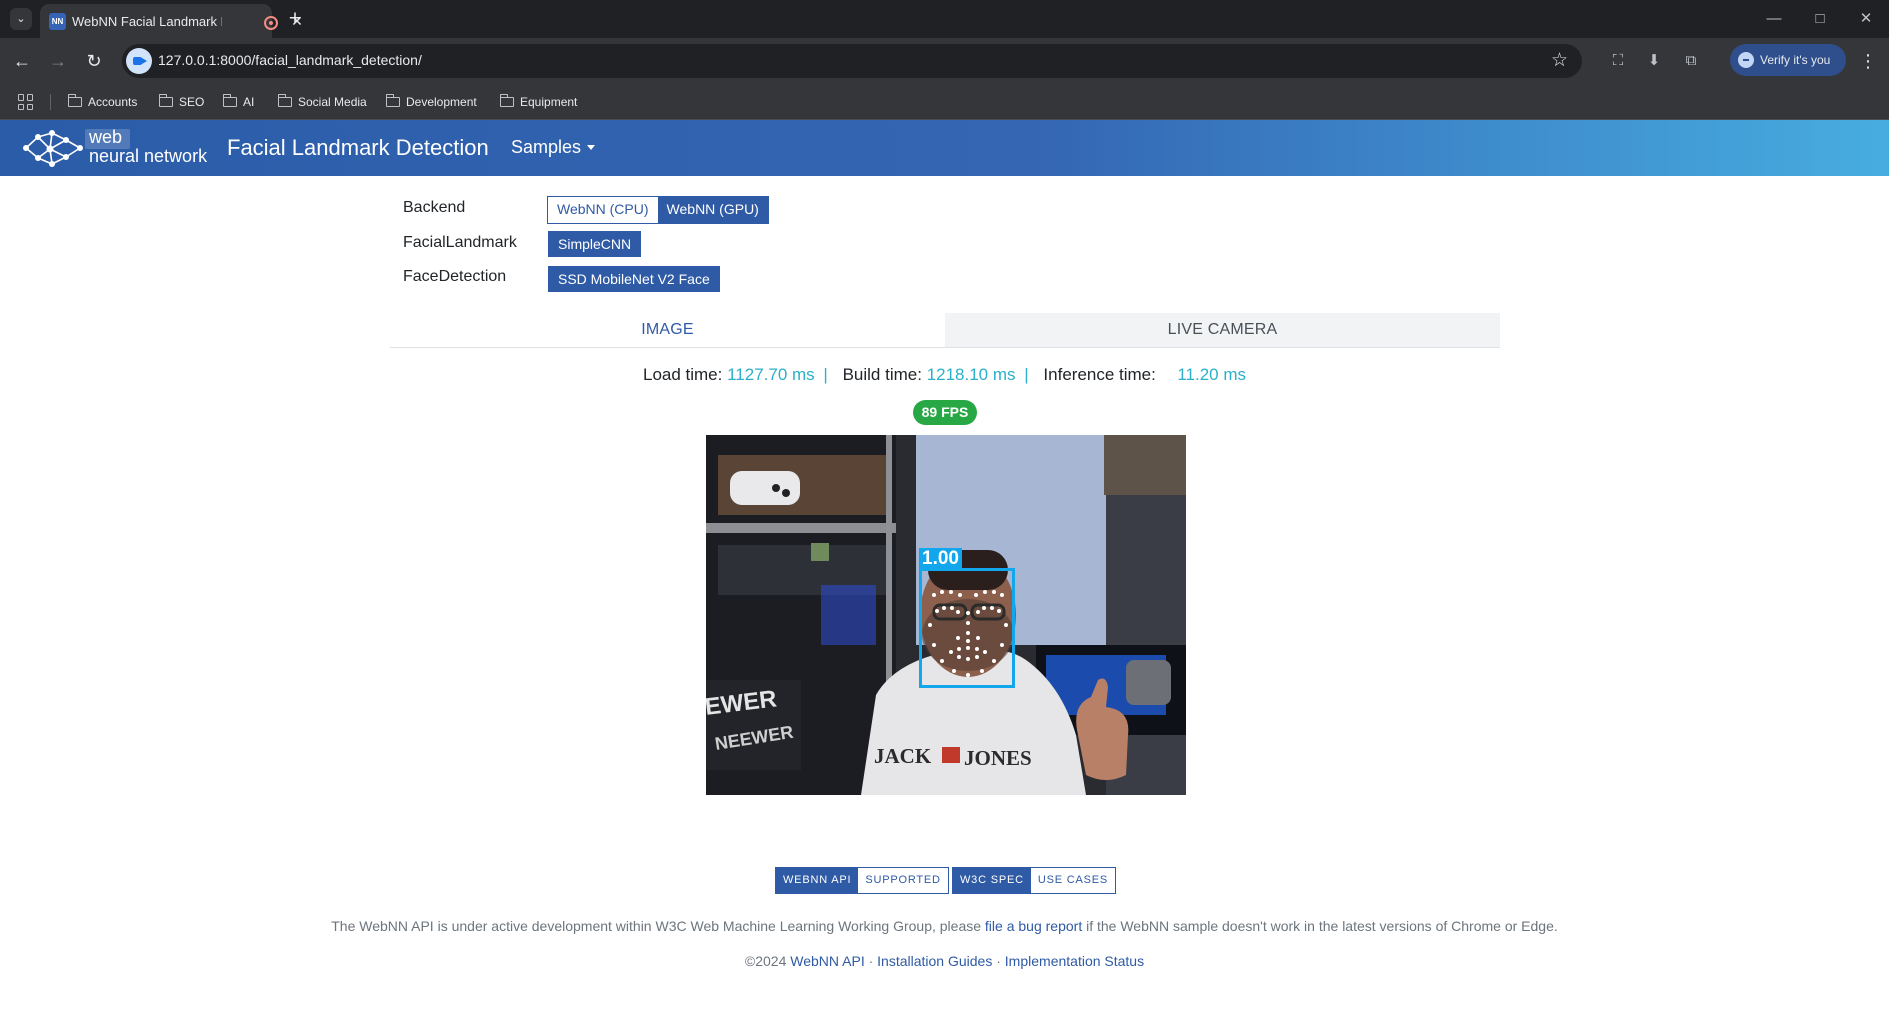 Image resolution: width=1889 pixels, height=1020 pixels. I want to click on screen-capture-icon: ⛶, so click(1618, 61).